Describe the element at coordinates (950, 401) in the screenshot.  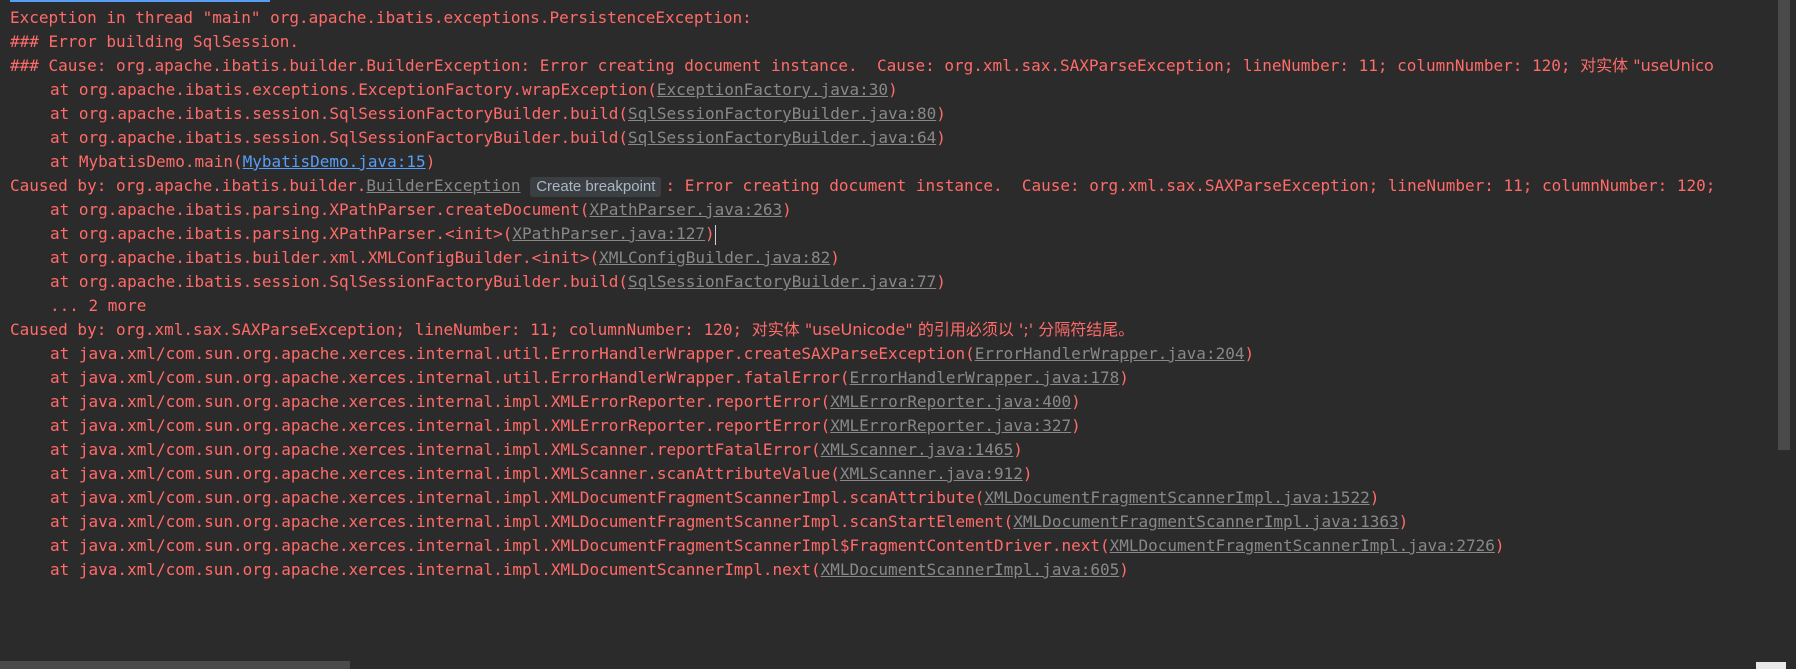
I see `source-link: XMLErrorReporter.java:400` at that location.